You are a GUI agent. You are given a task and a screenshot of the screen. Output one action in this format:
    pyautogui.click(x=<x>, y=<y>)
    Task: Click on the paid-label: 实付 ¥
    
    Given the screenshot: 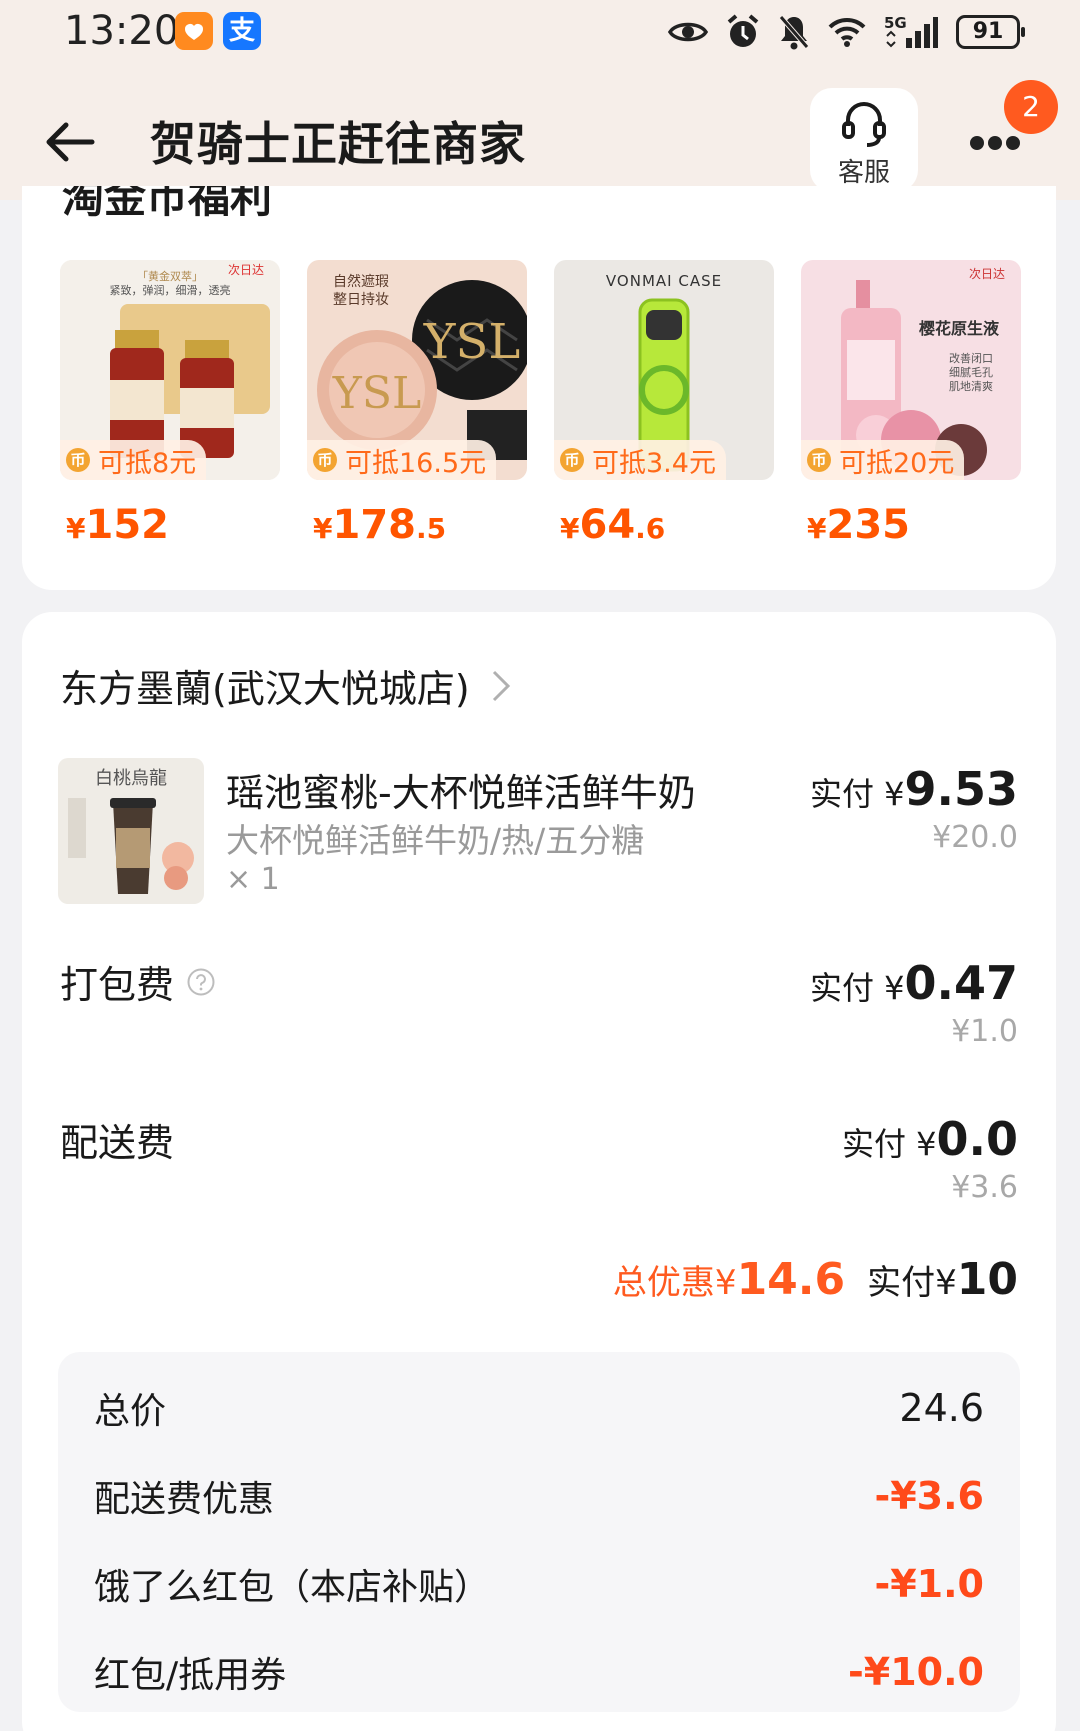 What is the action you would take?
    pyautogui.click(x=857, y=794)
    